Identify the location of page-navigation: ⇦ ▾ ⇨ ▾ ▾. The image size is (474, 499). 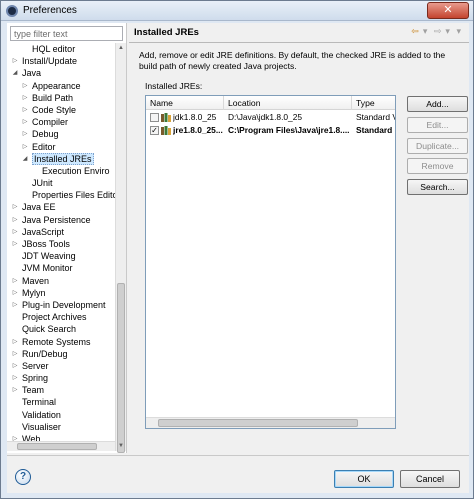
(434, 31).